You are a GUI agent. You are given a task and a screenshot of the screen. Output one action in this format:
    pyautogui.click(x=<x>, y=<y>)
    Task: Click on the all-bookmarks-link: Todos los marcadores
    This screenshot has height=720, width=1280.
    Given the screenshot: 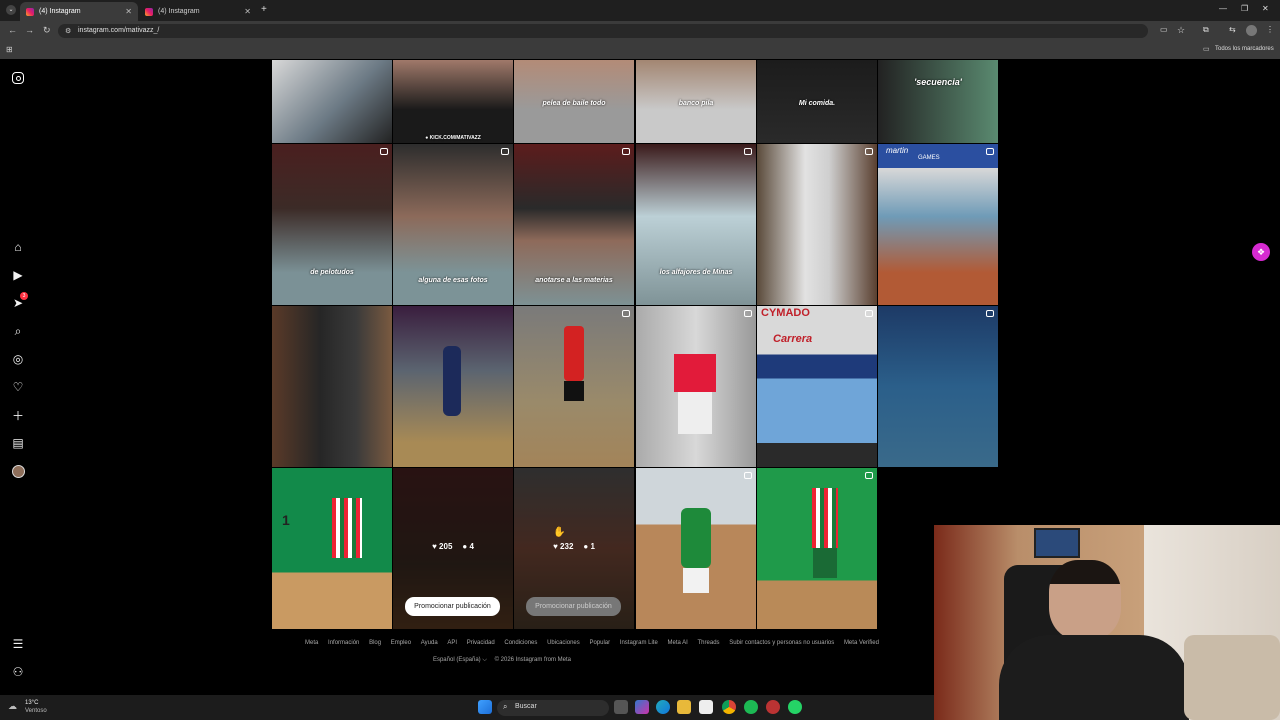 What is the action you would take?
    pyautogui.click(x=1244, y=49)
    